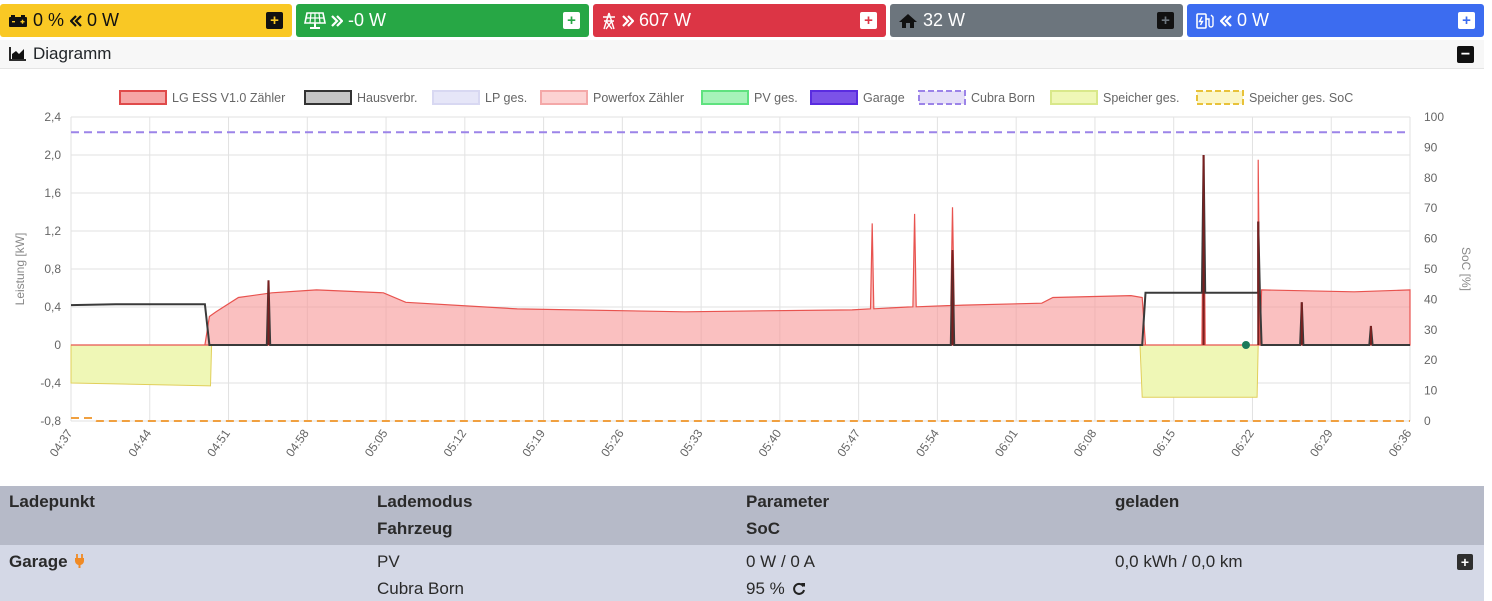  What do you see at coordinates (61, 442) in the screenshot?
I see `x-tick-label: 04:37` at bounding box center [61, 442].